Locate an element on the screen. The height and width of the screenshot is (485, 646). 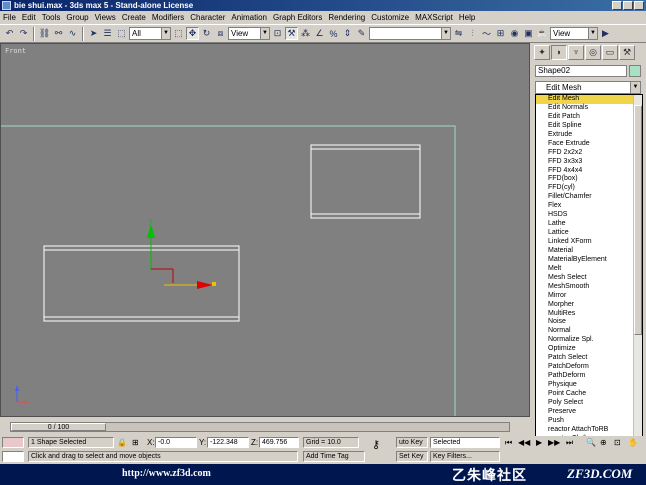
quick-render-icon: ☕ is located at coordinates (542, 33).